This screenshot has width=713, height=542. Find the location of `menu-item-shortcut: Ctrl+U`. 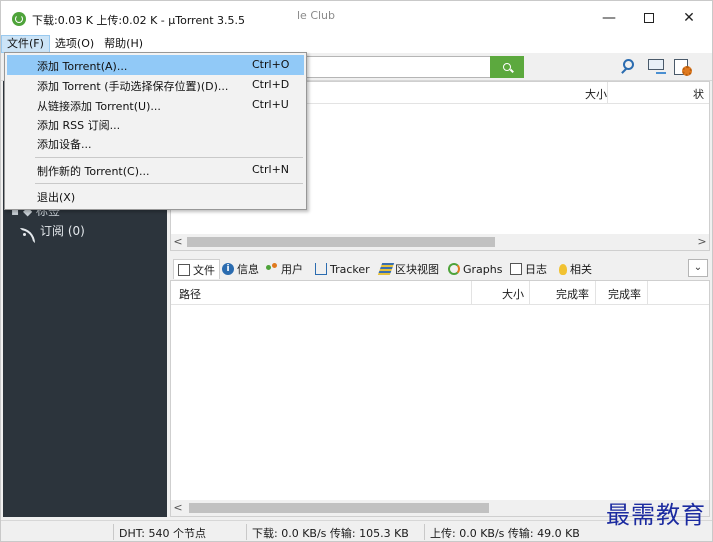

menu-item-shortcut: Ctrl+U is located at coordinates (270, 104).